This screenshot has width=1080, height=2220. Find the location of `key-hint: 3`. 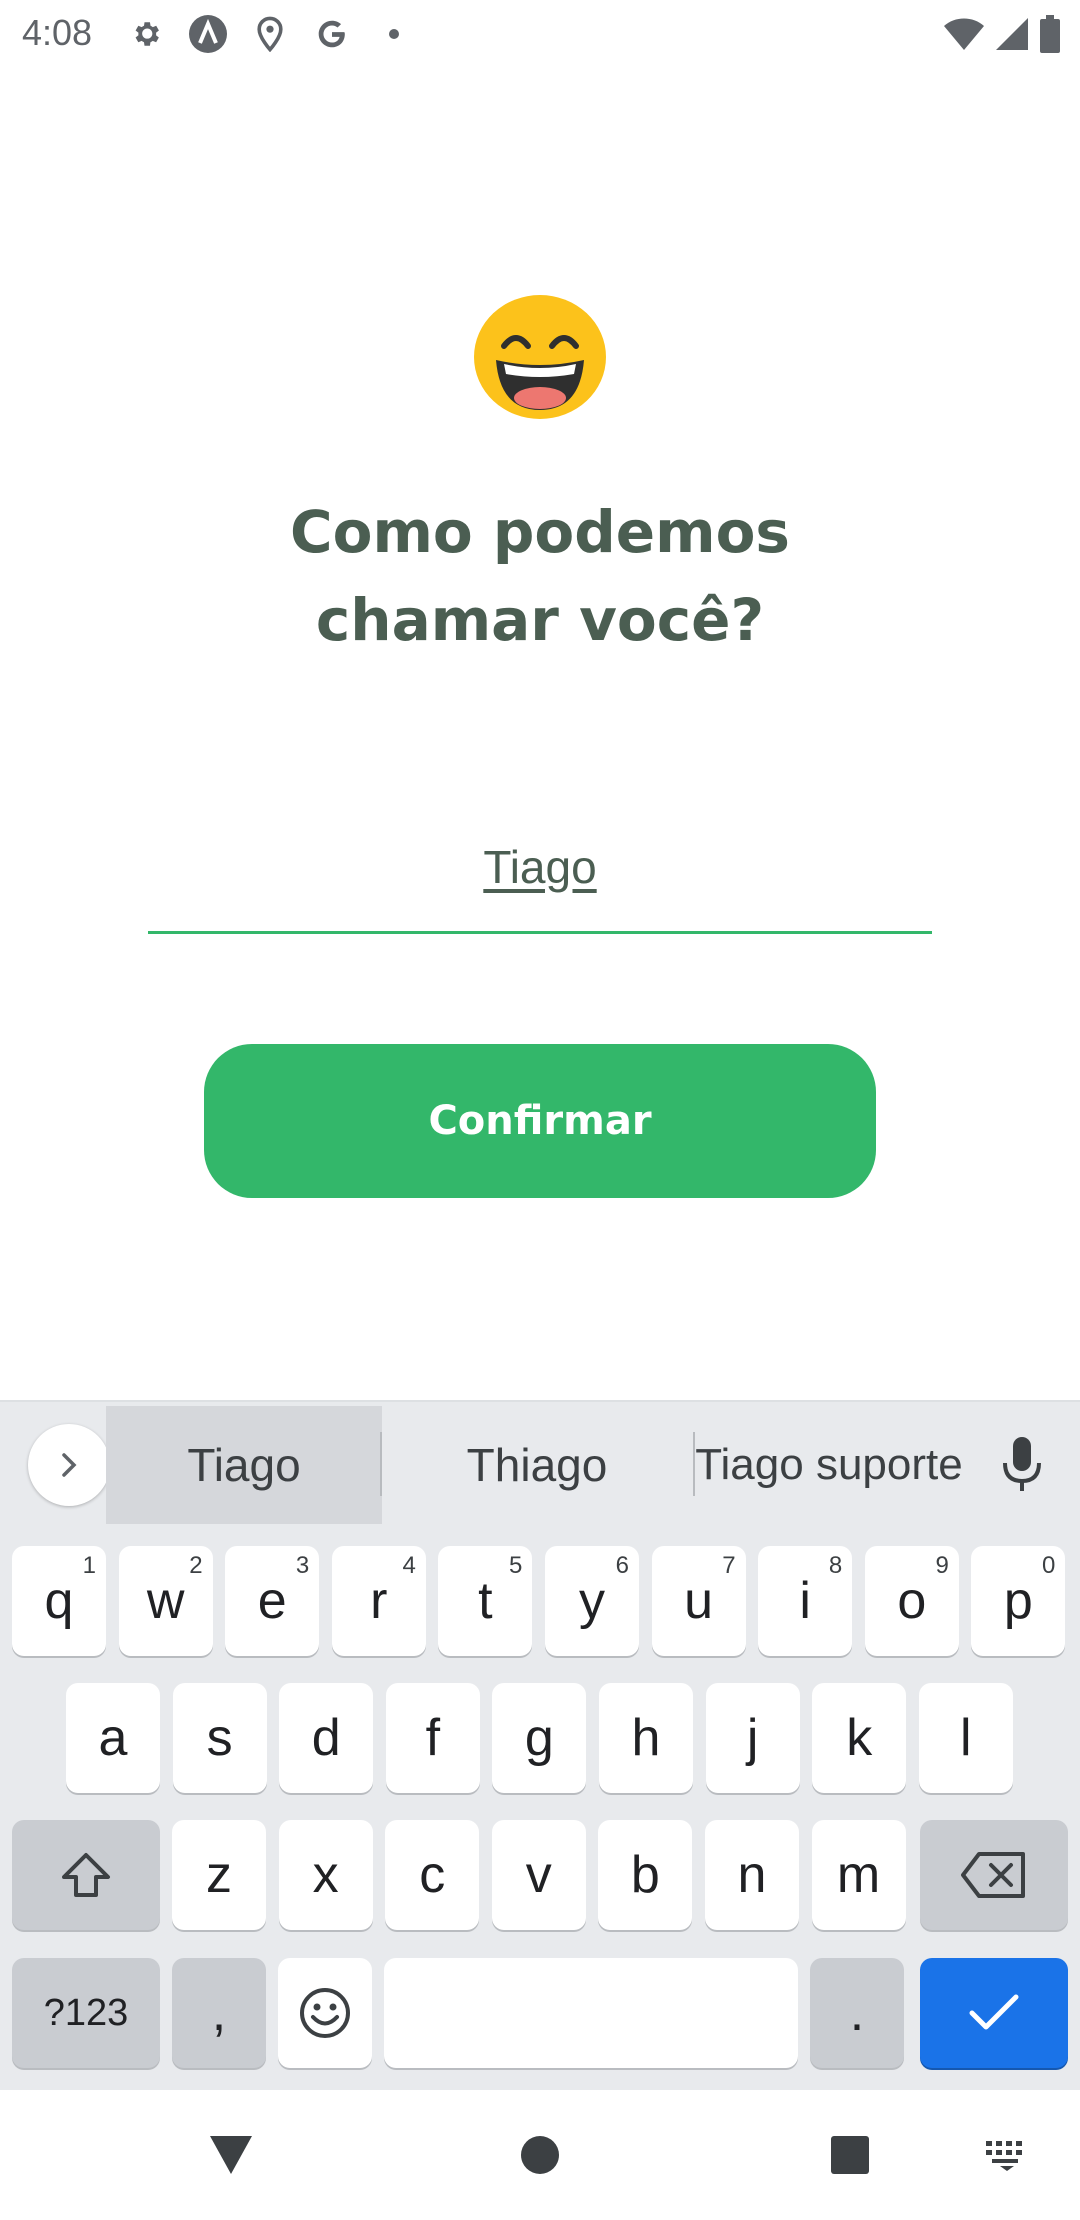

key-hint: 3 is located at coordinates (302, 1565).